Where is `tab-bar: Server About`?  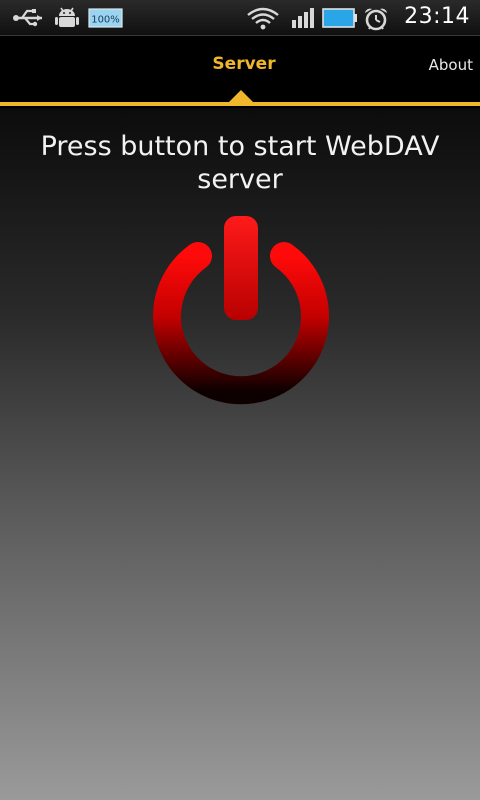
tab-bar: Server About is located at coordinates (240, 72).